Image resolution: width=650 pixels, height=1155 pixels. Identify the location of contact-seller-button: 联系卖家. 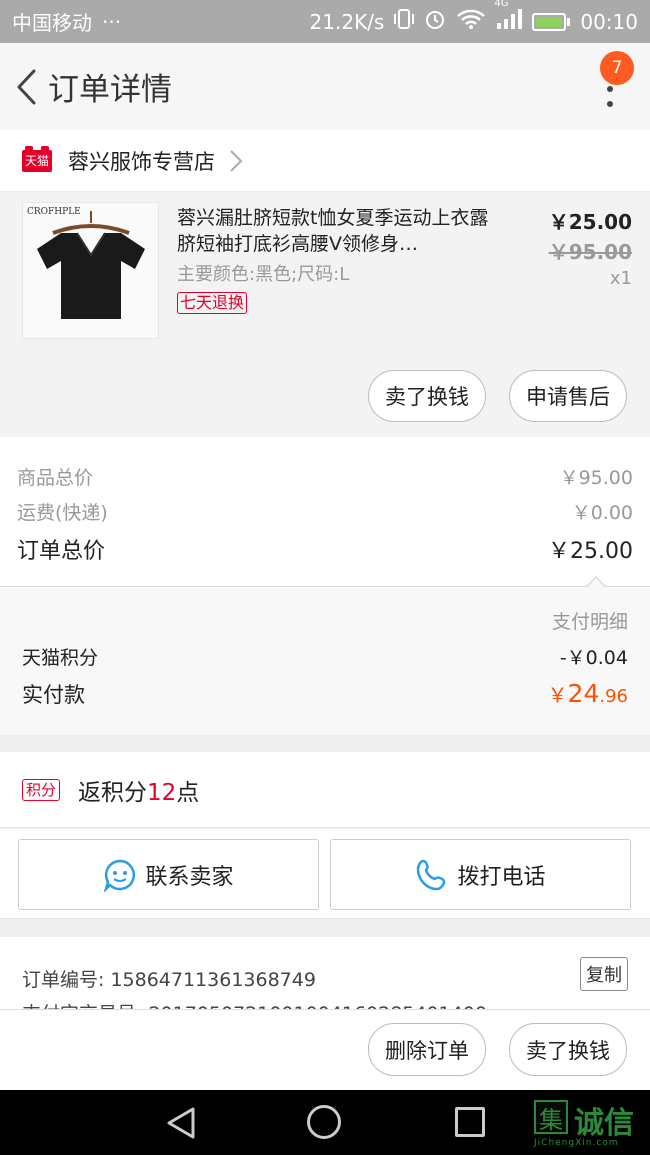
(168, 874).